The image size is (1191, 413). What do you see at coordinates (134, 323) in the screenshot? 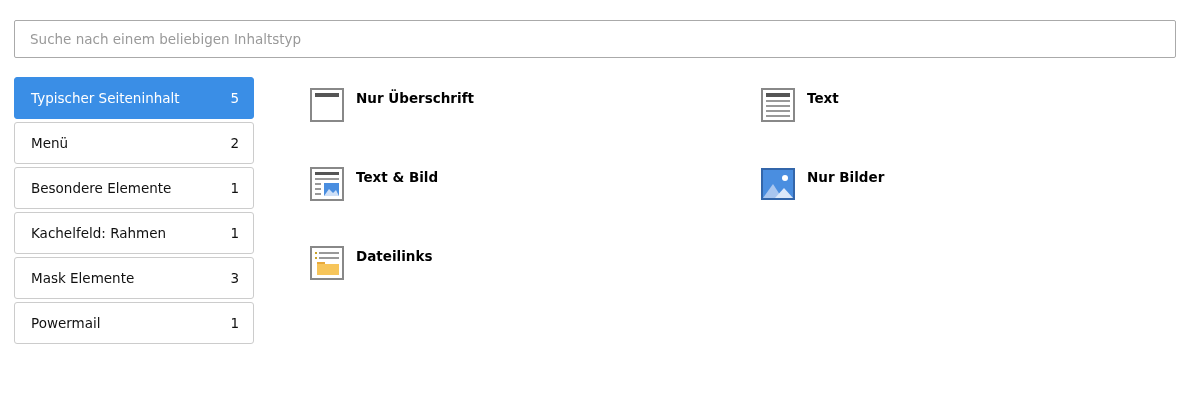
I see `category-item: Powermail 1` at bounding box center [134, 323].